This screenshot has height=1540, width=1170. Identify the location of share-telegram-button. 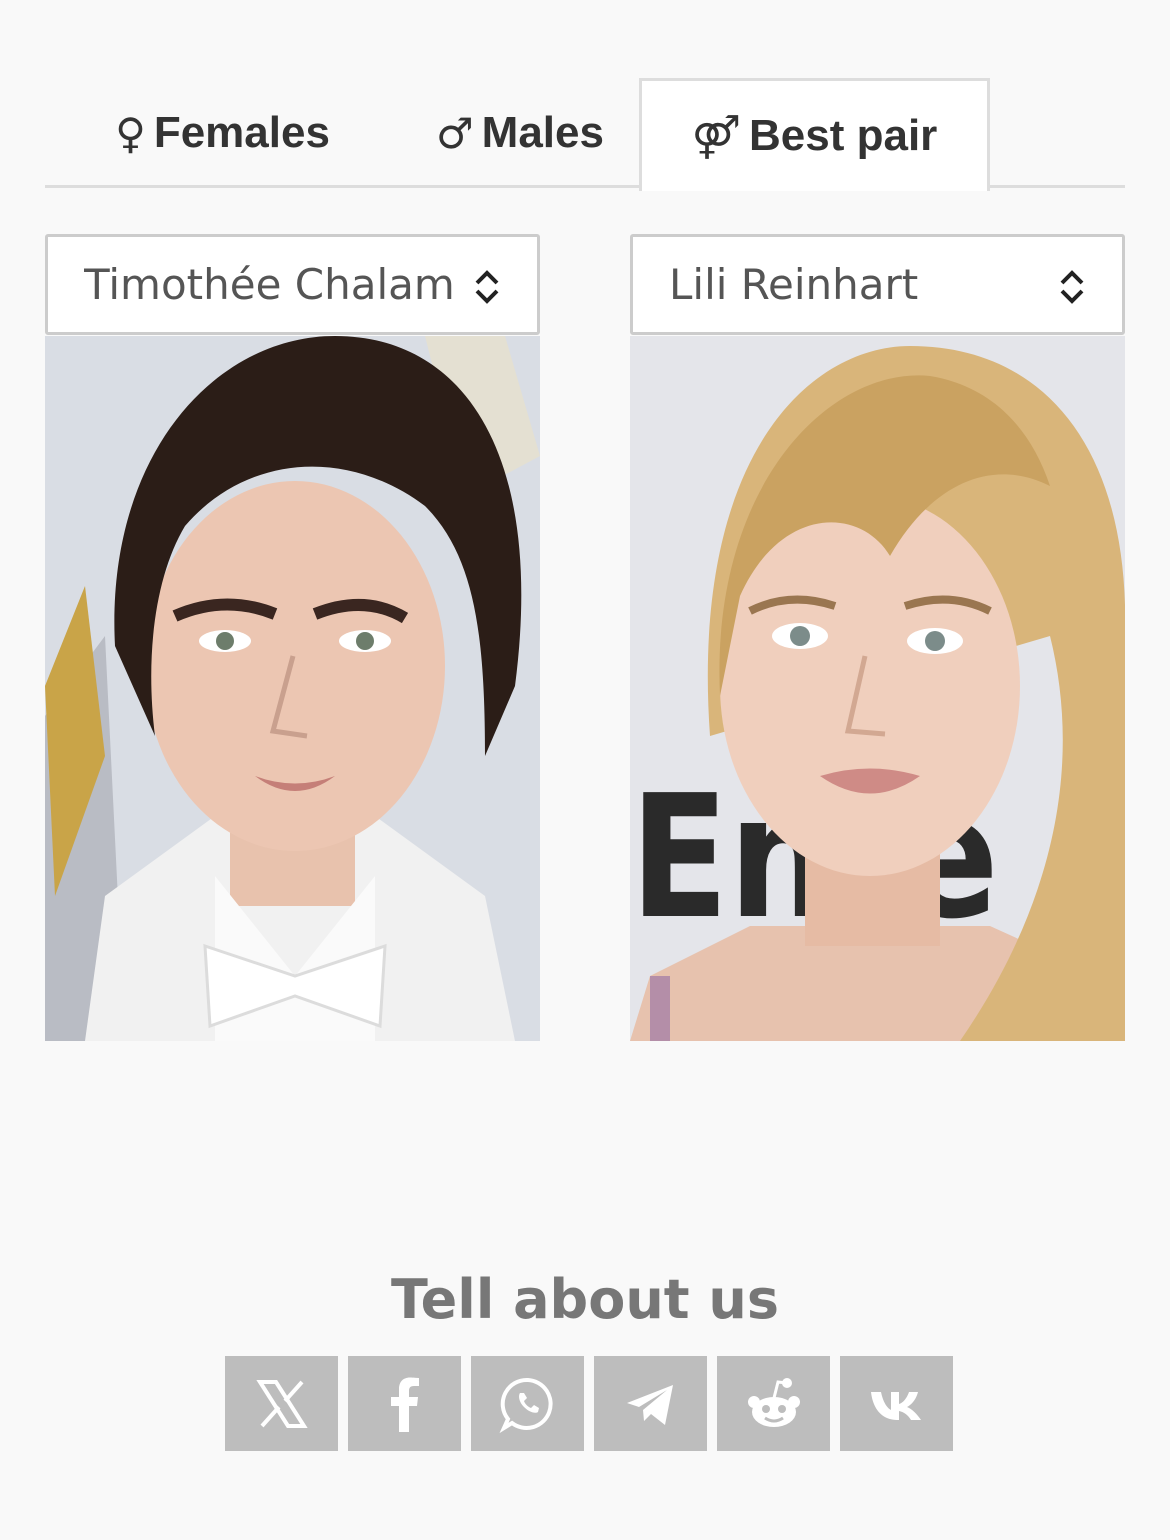
(650, 1403).